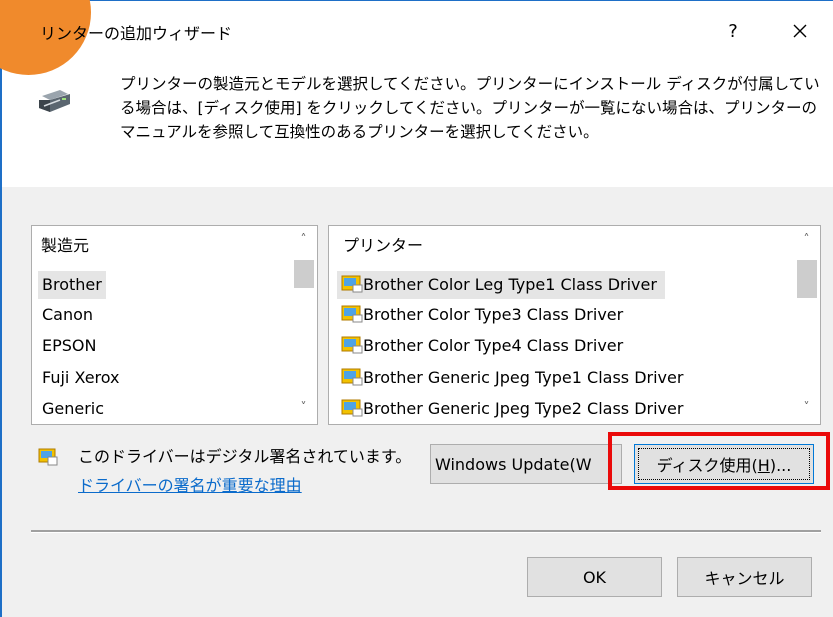 The width and height of the screenshot is (833, 617). What do you see at coordinates (69, 346) in the screenshot?
I see `list-item: EPSON` at bounding box center [69, 346].